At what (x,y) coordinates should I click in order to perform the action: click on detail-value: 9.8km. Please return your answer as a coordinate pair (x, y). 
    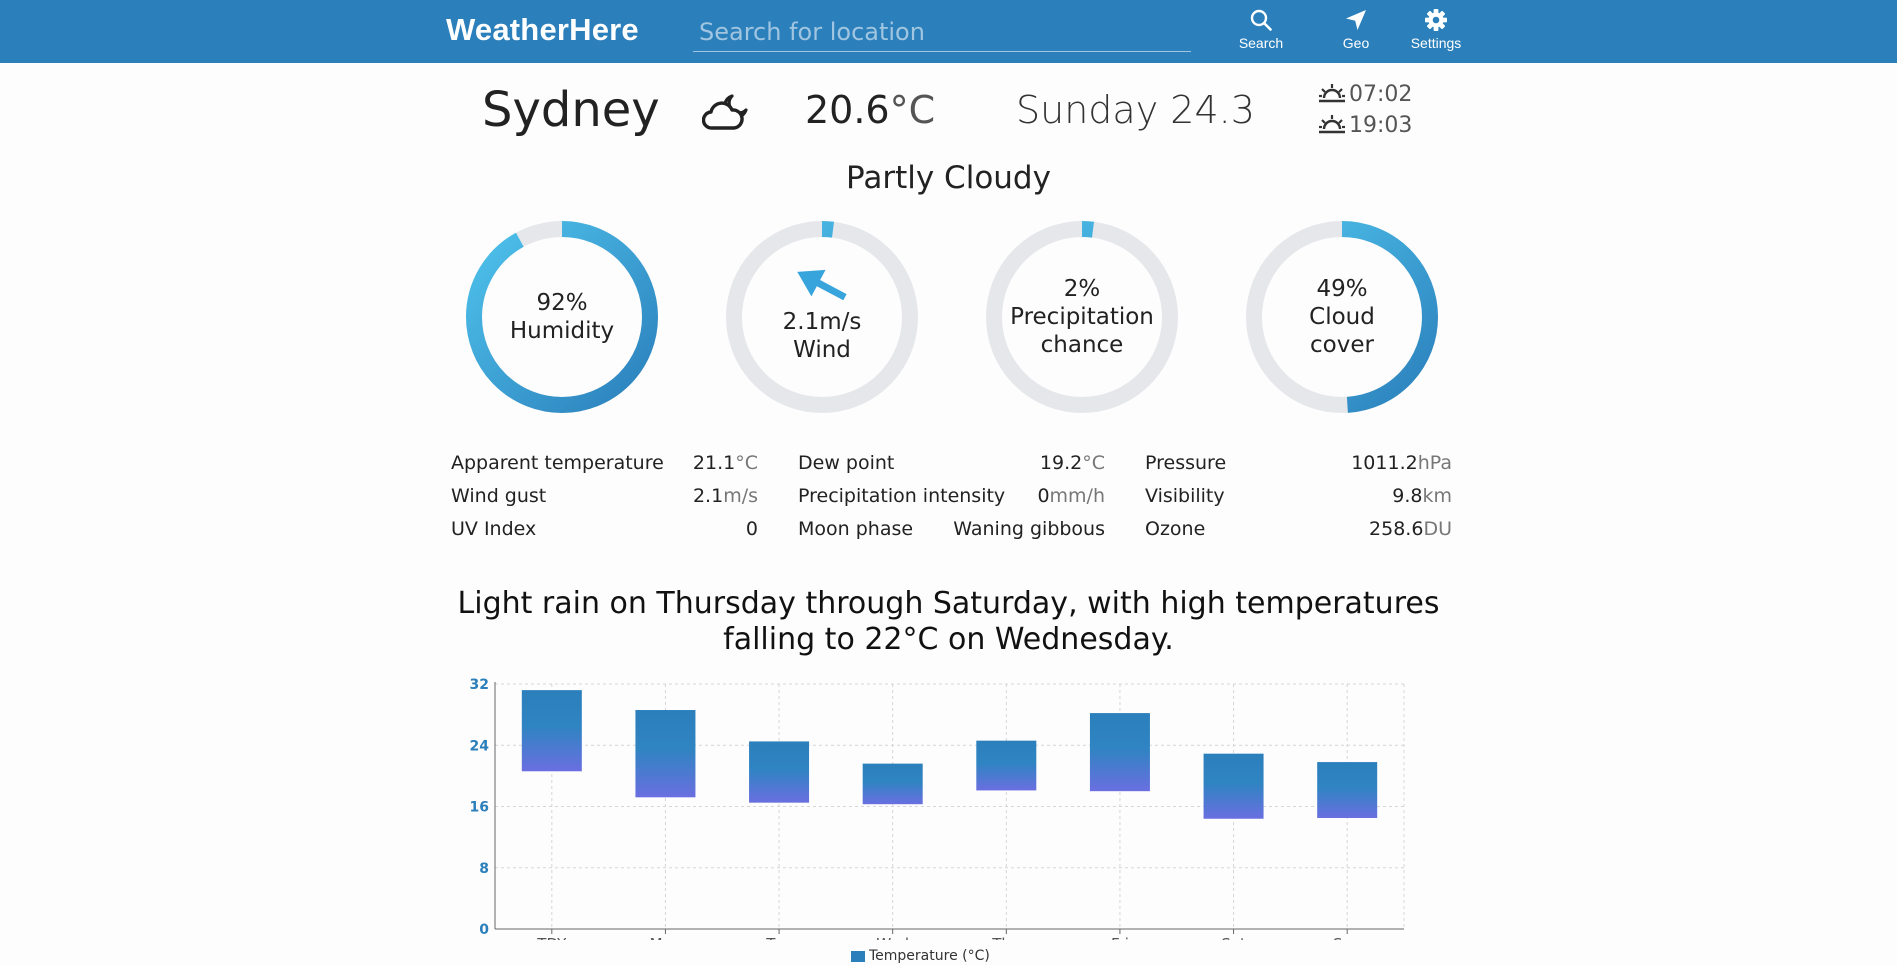
    Looking at the image, I should click on (1422, 496).